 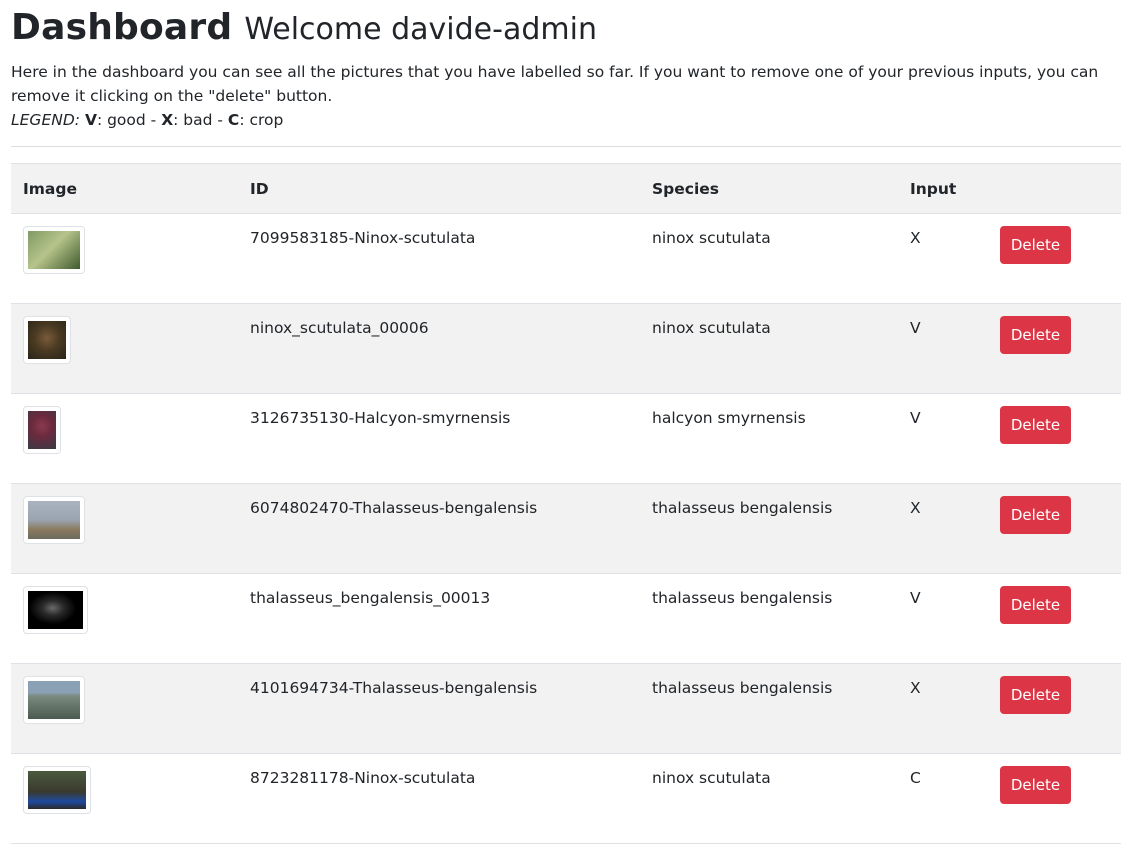 What do you see at coordinates (167, 120) in the screenshot?
I see `legend-x-key: X` at bounding box center [167, 120].